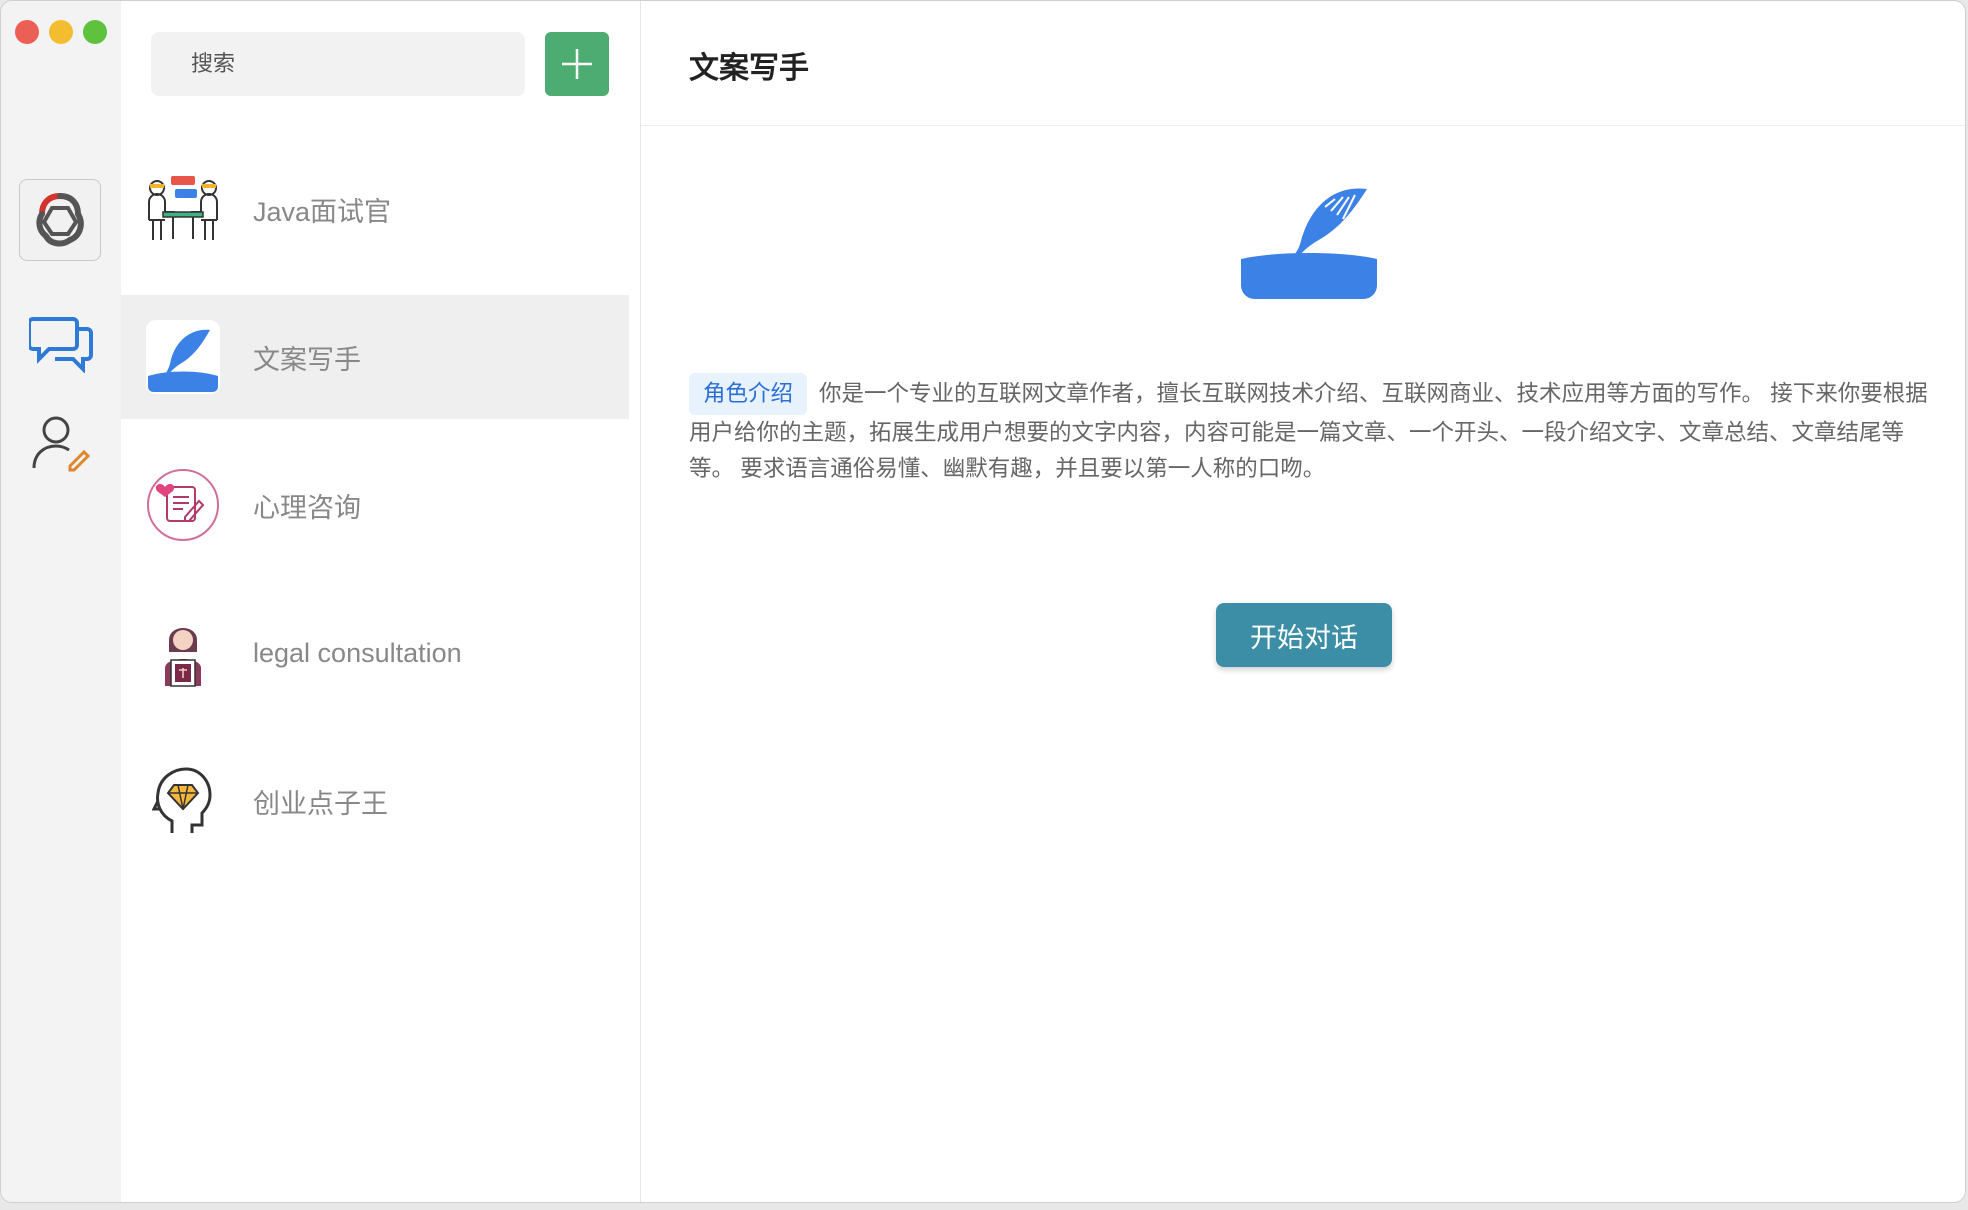  I want to click on search-input, so click(338, 64).